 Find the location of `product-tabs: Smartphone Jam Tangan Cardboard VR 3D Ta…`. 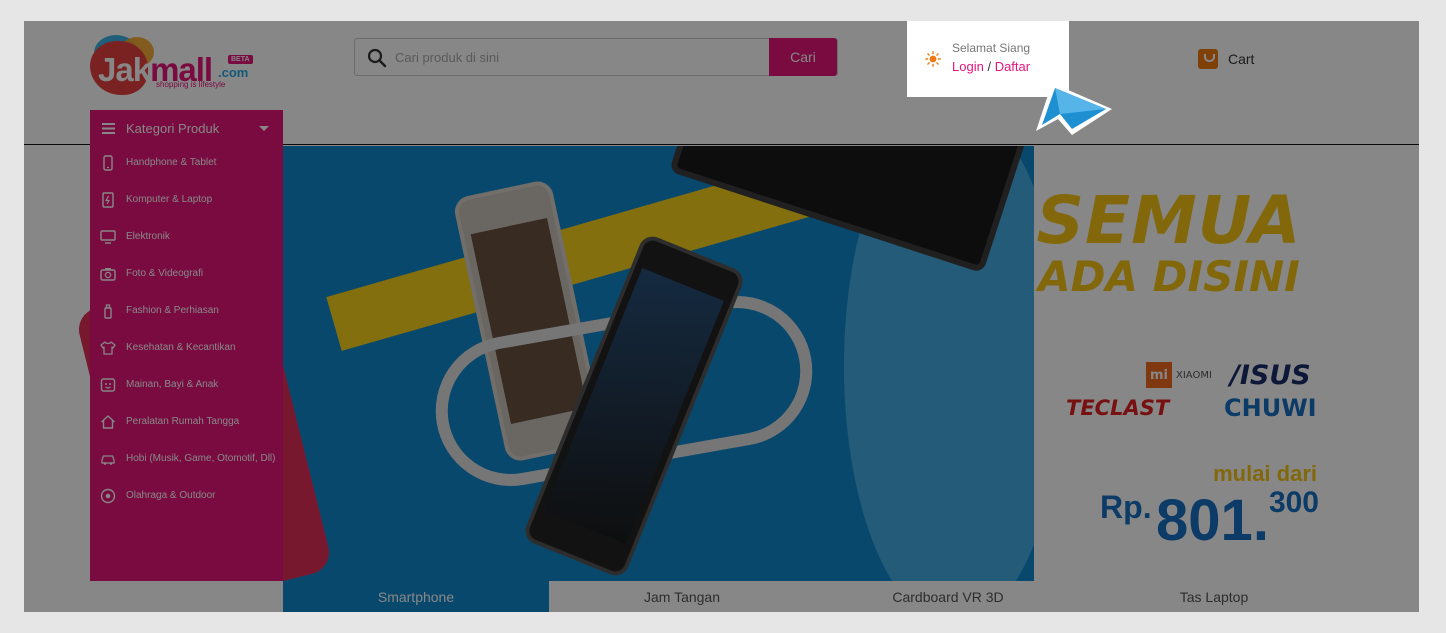

product-tabs: Smartphone Jam Tangan Cardboard VR 3D Ta… is located at coordinates (815, 596).